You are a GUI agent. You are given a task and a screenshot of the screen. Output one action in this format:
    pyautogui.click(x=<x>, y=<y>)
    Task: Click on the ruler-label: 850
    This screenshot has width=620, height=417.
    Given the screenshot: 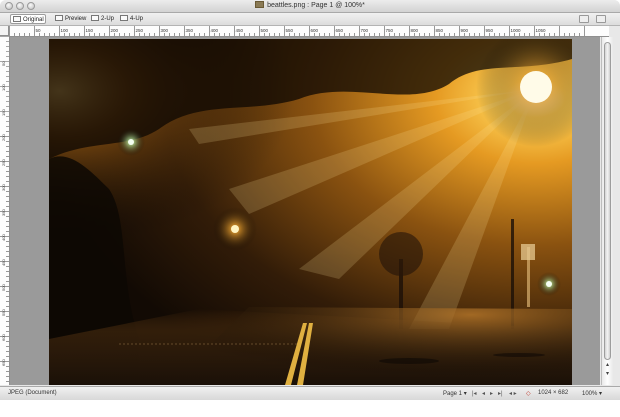 What is the action you would take?
    pyautogui.click(x=440, y=30)
    